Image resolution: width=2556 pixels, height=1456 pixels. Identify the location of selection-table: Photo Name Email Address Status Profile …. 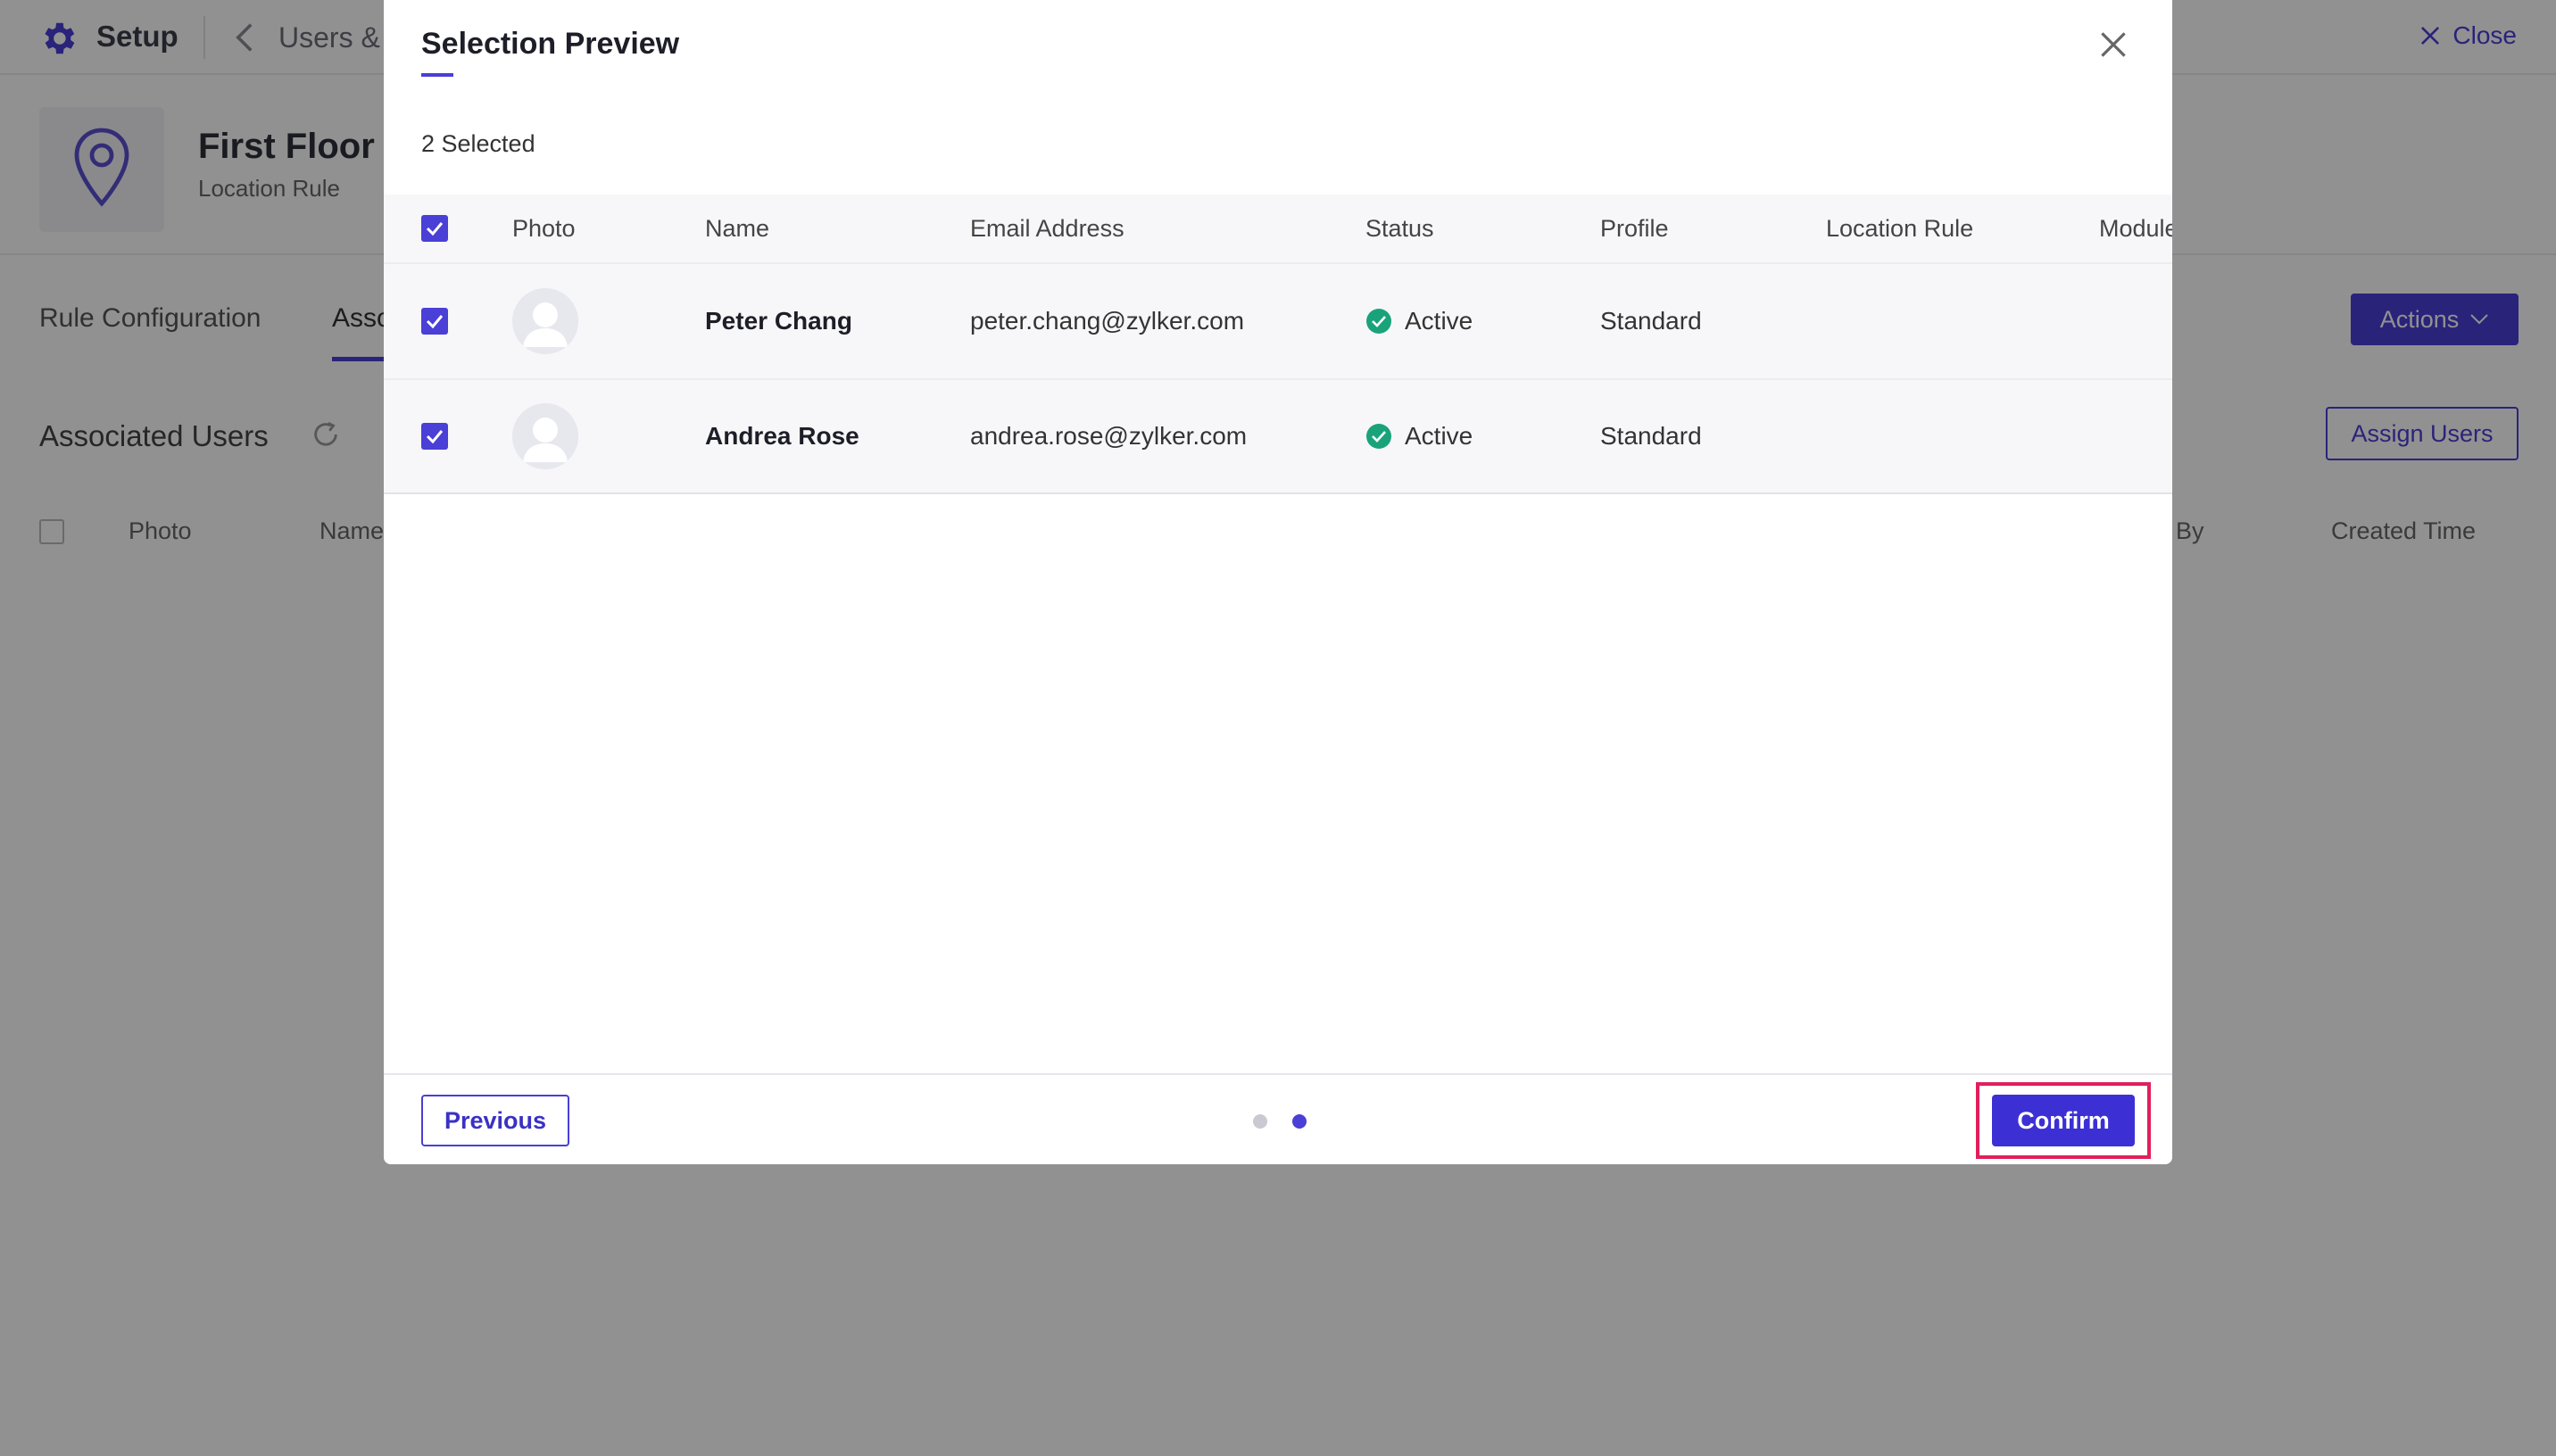
(1278, 344).